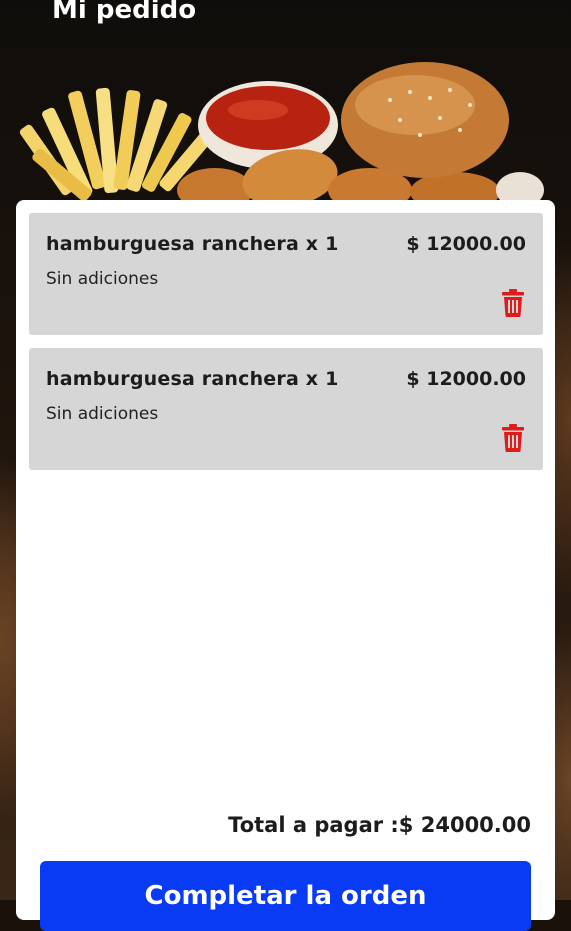 This screenshot has width=571, height=931. I want to click on complete-order-button: Completar la orden, so click(285, 896).